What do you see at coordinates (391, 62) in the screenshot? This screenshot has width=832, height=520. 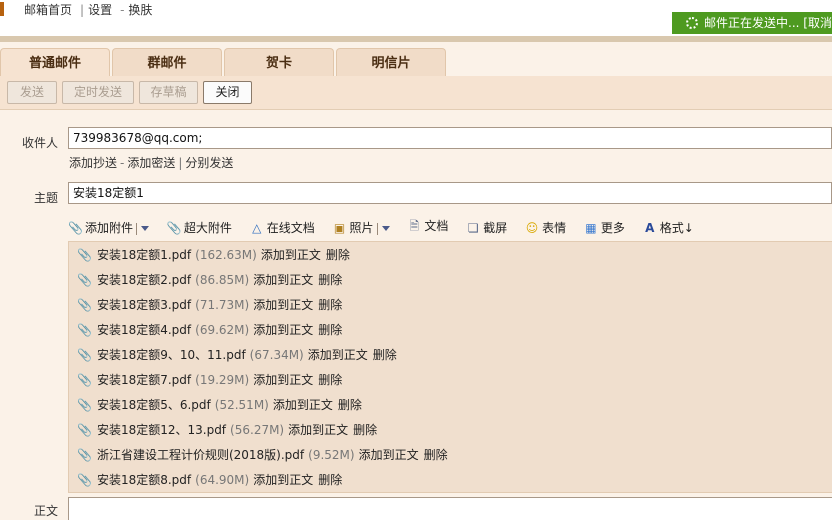 I see `tab-postcard: 明信片` at bounding box center [391, 62].